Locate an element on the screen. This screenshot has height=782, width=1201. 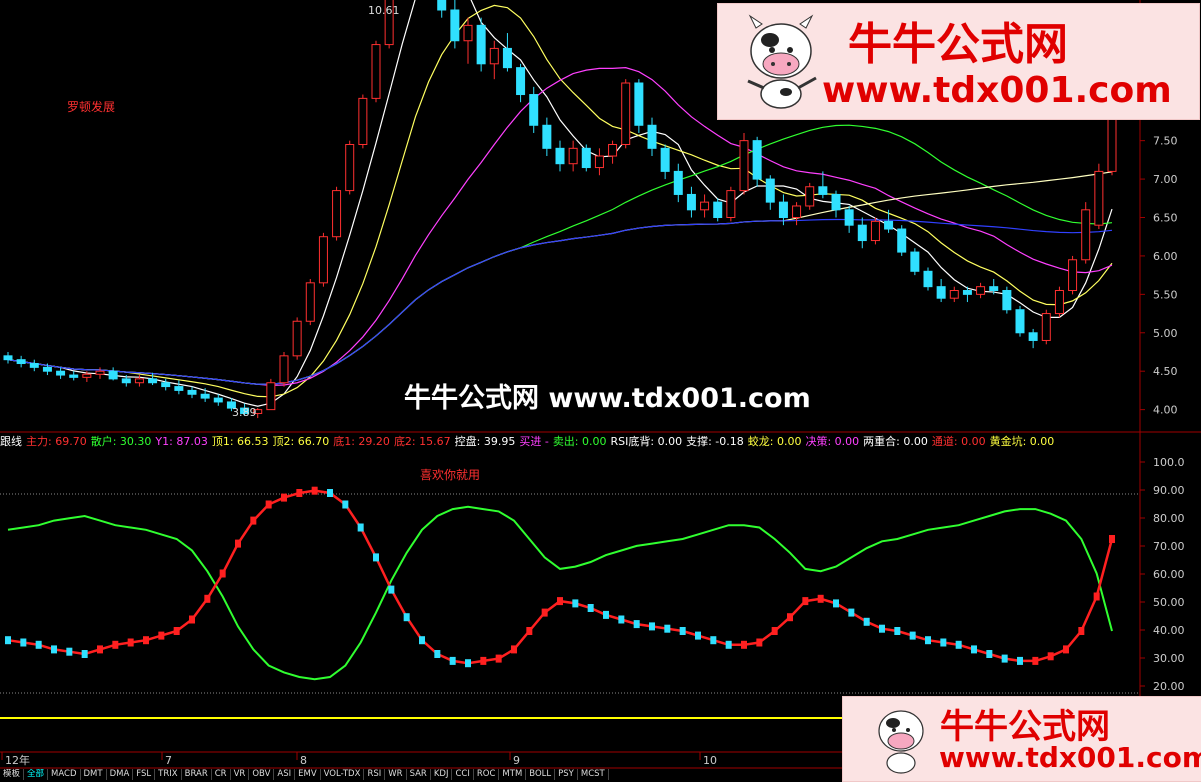
tab-模板: 模板 is located at coordinates (12, 774).